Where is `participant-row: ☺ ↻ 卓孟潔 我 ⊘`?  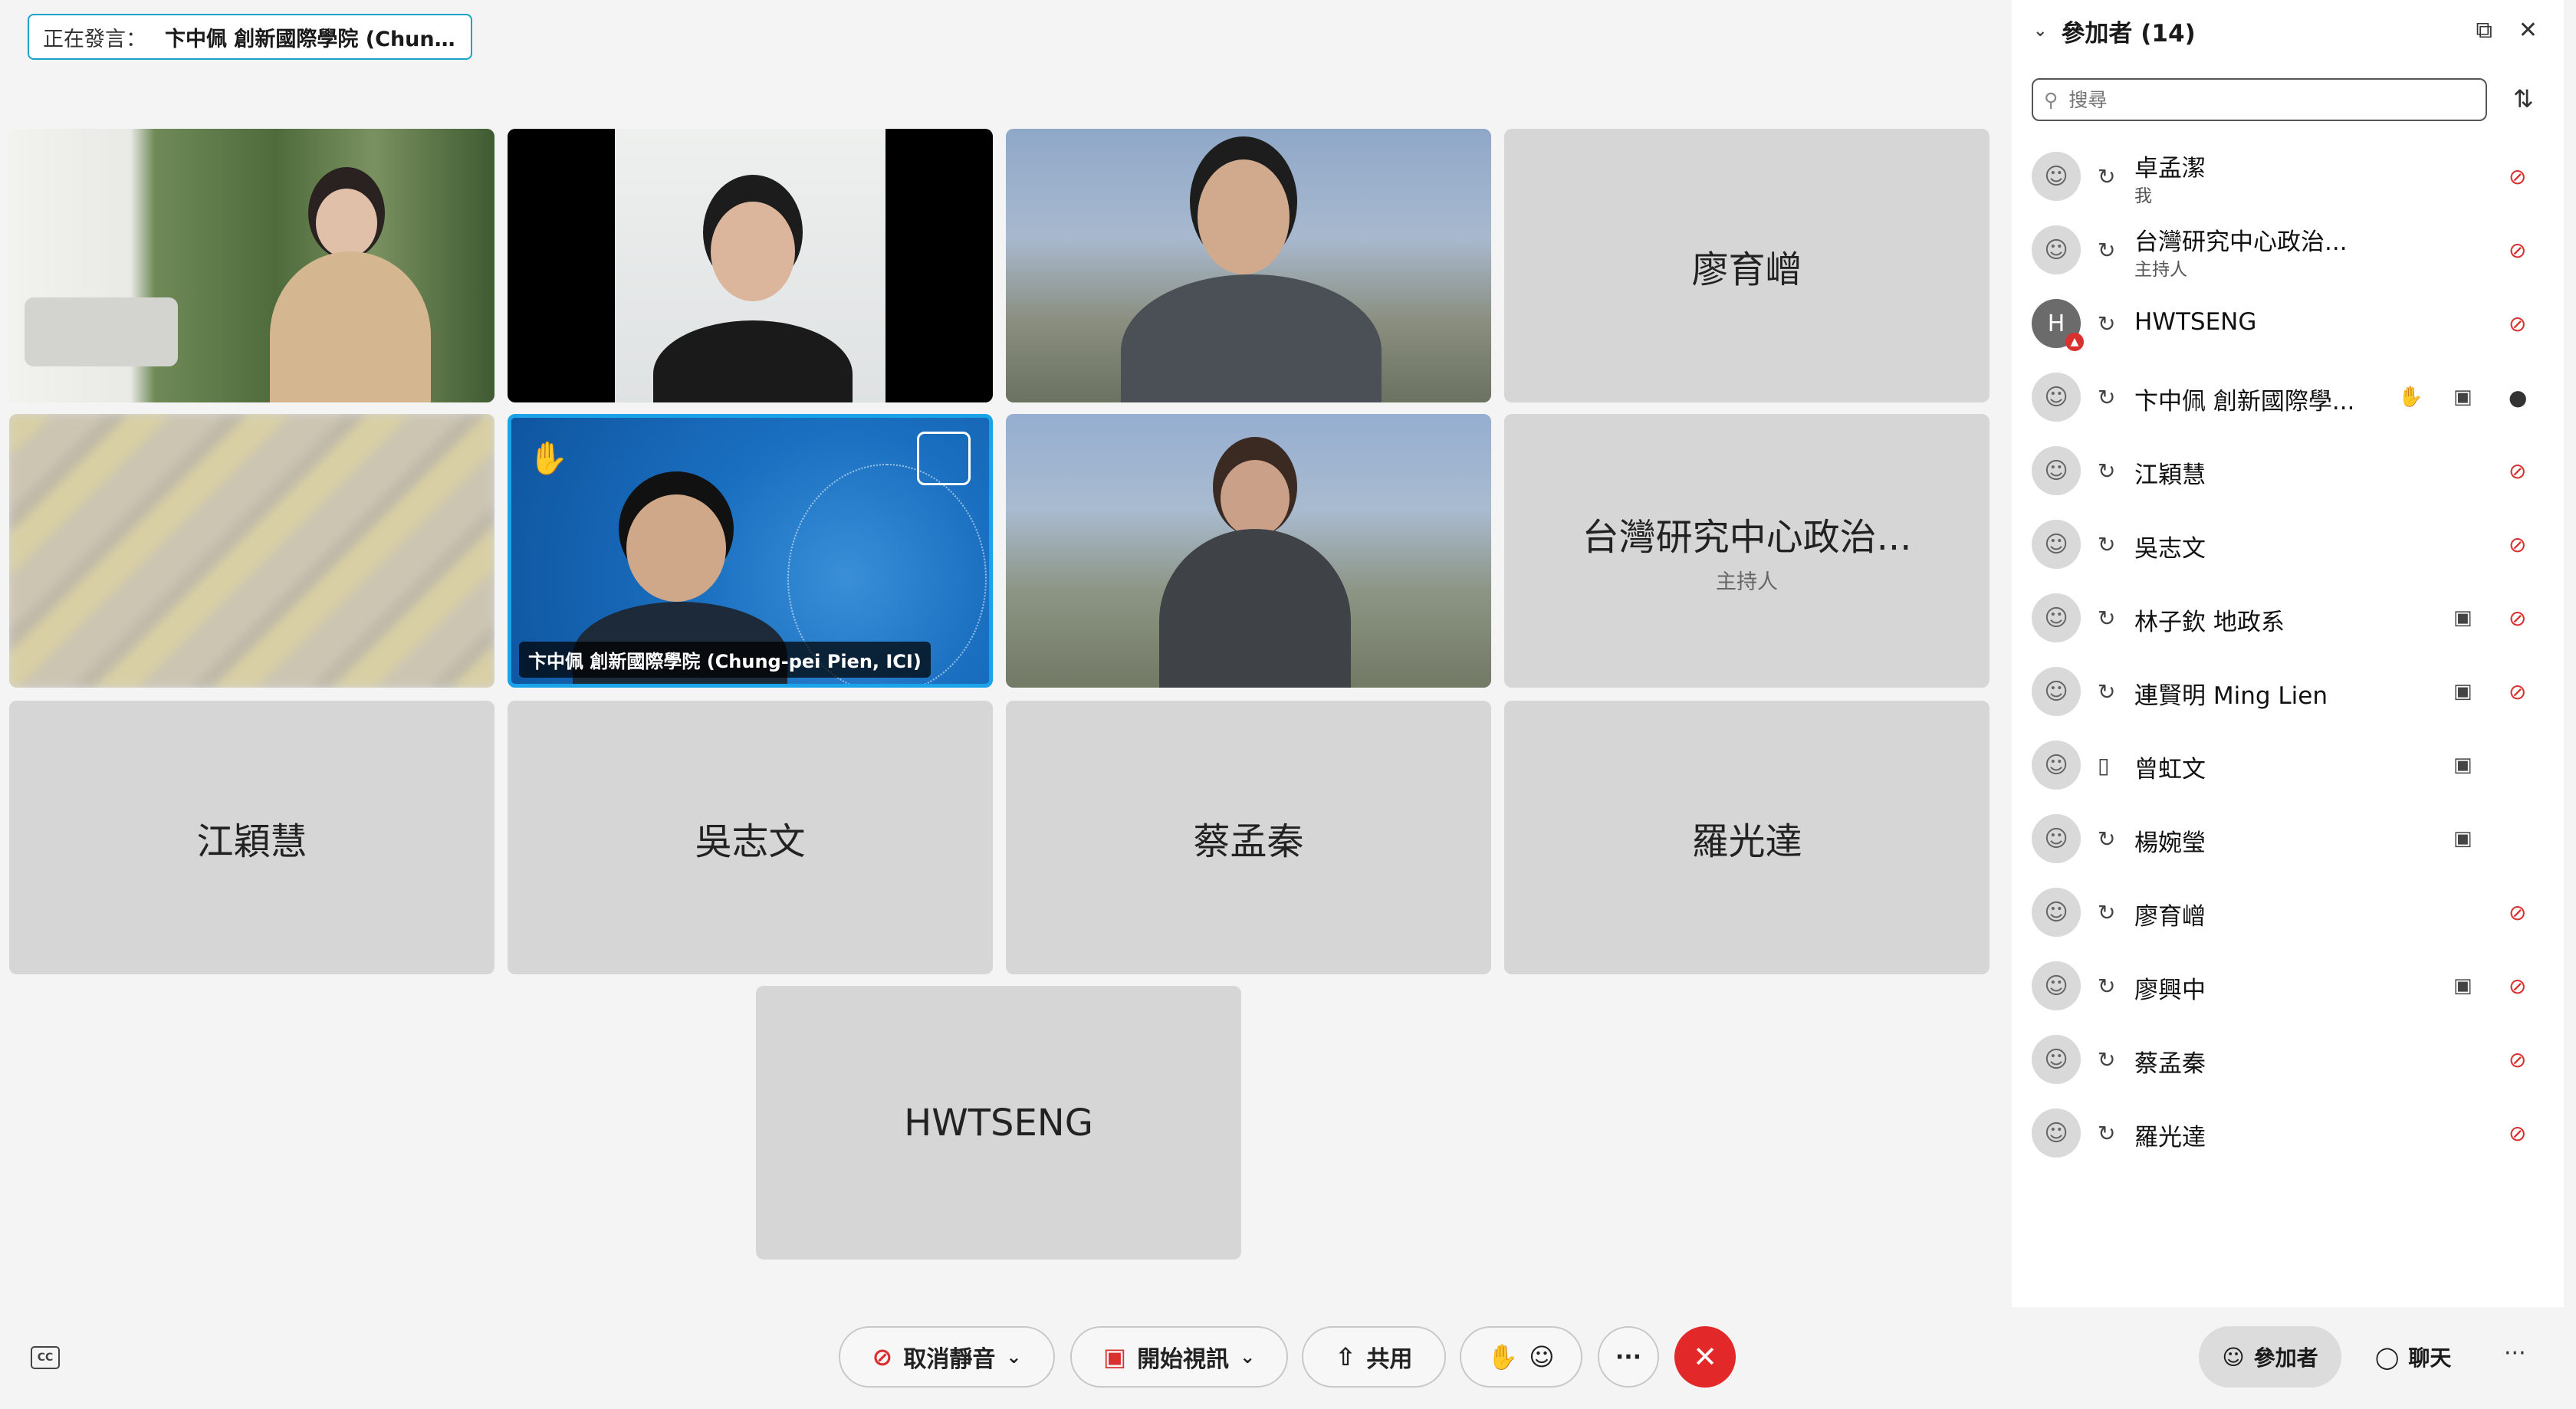 participant-row: ☺ ↻ 卓孟潔 我 ⊘ is located at coordinates (2288, 176).